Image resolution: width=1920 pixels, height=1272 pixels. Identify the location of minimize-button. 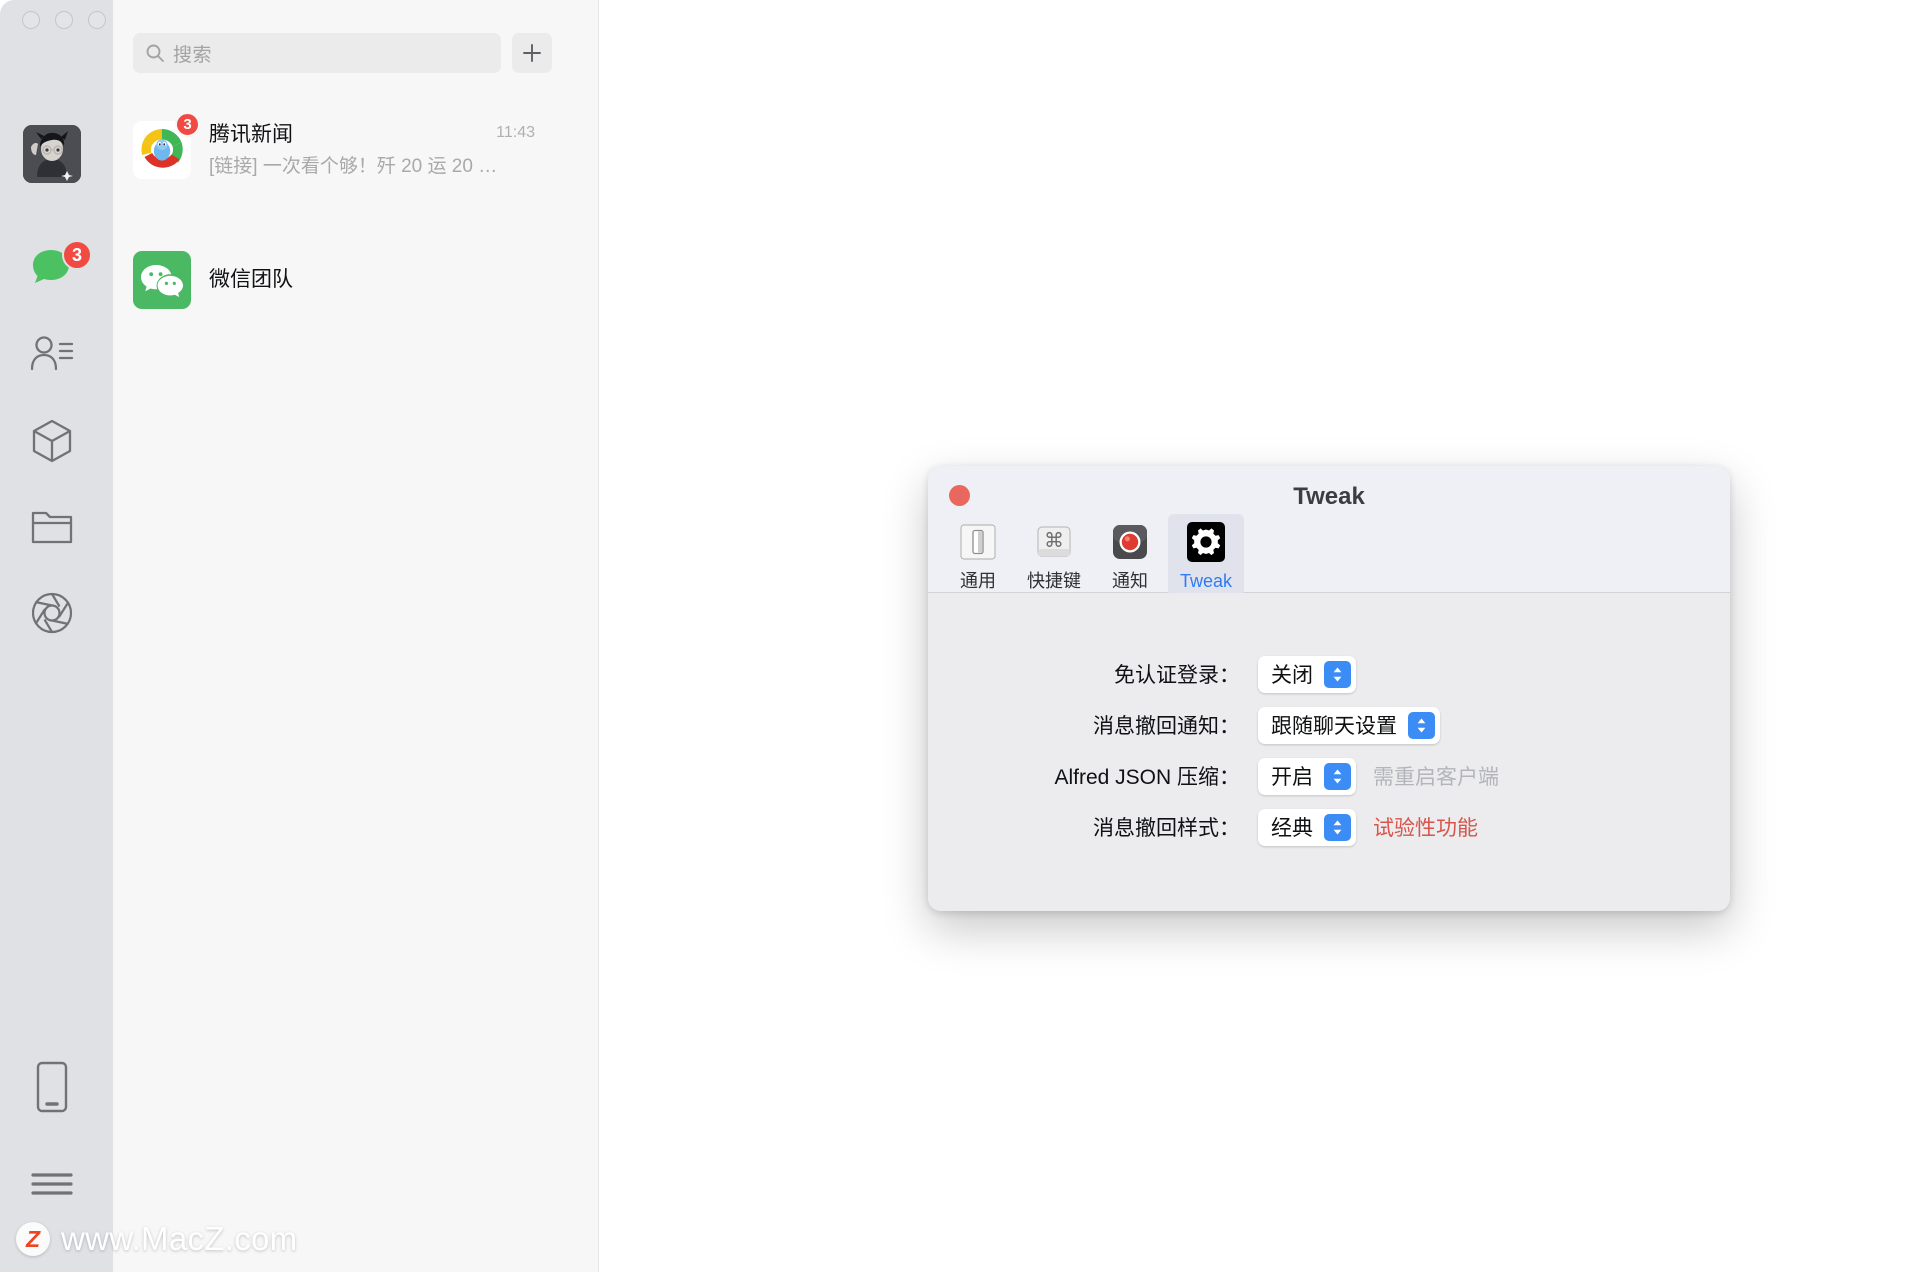
(64, 20).